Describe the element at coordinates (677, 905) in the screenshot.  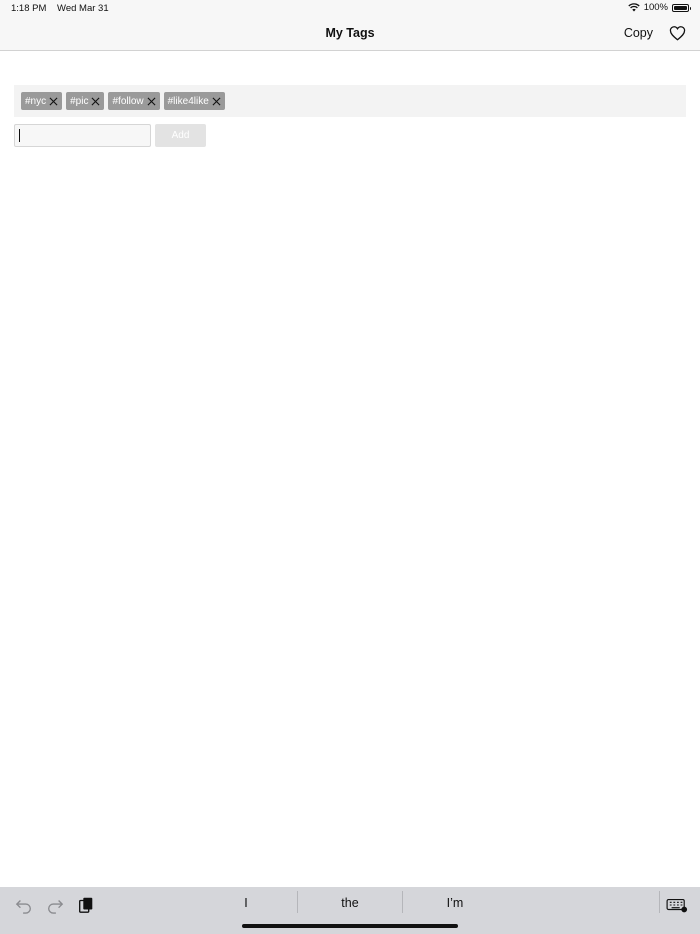
I see `keyboard-dismiss-icon` at that location.